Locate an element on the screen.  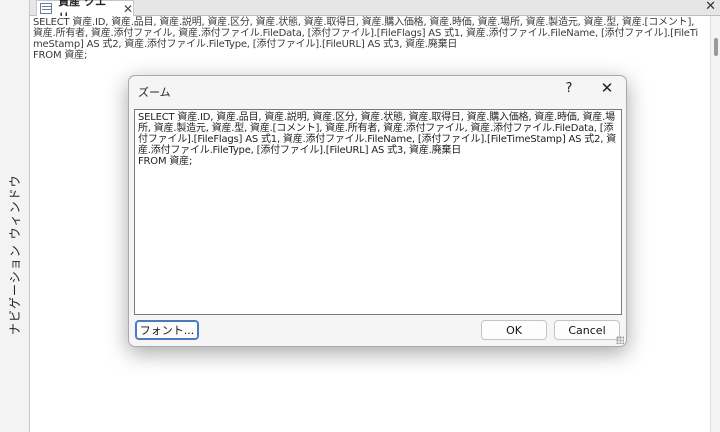
navigation-pane-label: ナビゲーション ウィンドウ is located at coordinates (14, 254).